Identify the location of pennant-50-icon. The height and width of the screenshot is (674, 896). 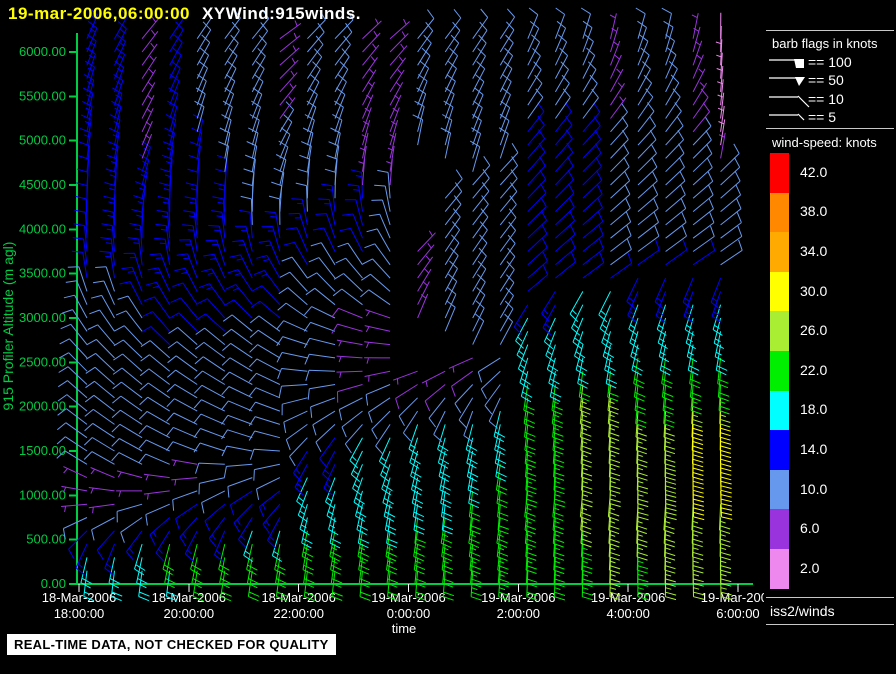
(787, 81).